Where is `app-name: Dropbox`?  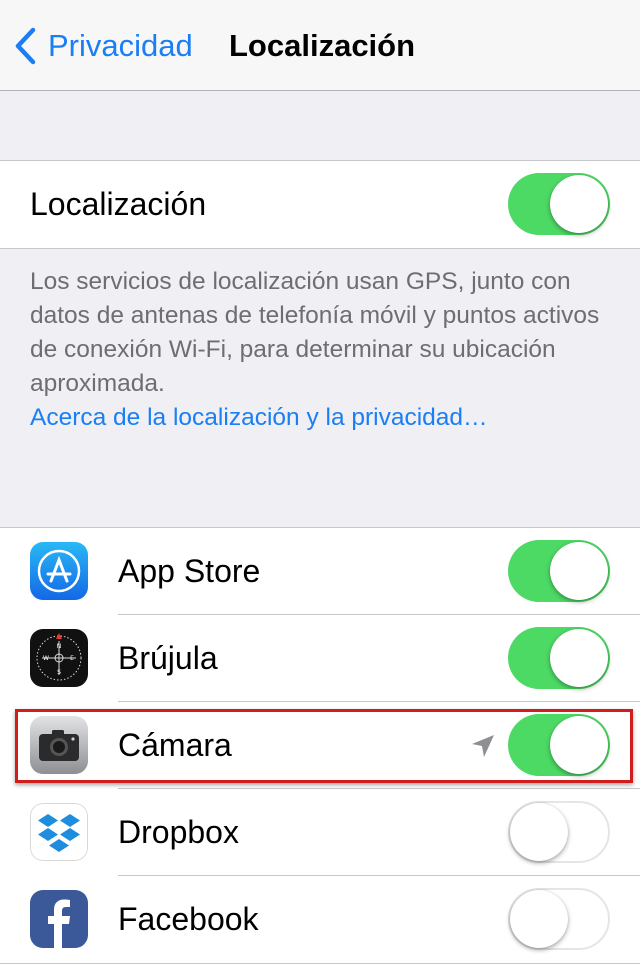 app-name: Dropbox is located at coordinates (178, 832).